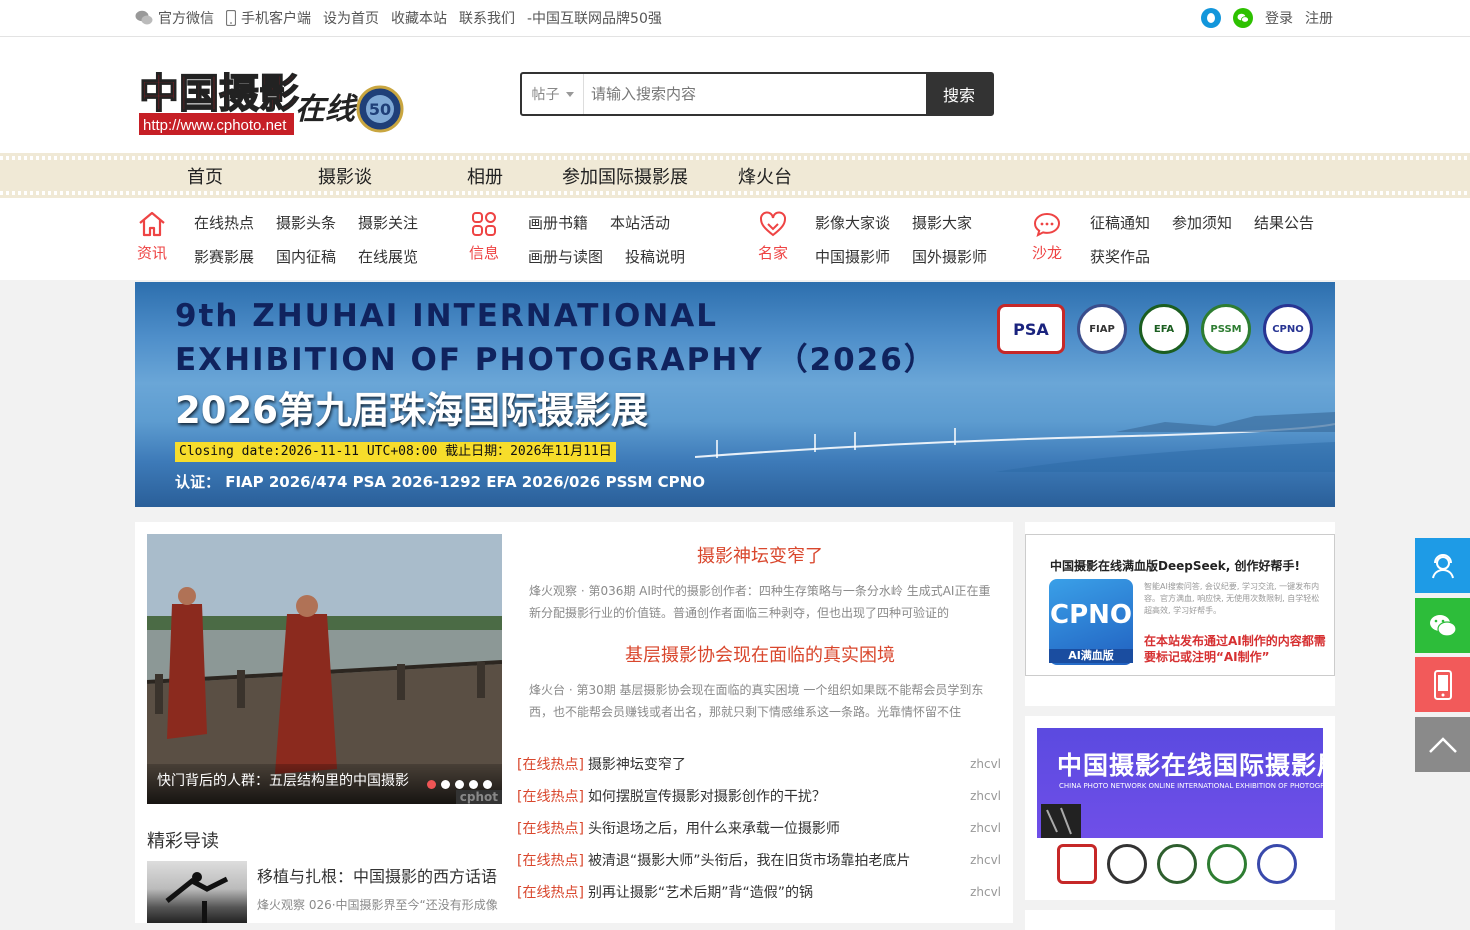 This screenshot has height=930, width=1470. What do you see at coordinates (224, 222) in the screenshot?
I see `category-link: 在线热点` at bounding box center [224, 222].